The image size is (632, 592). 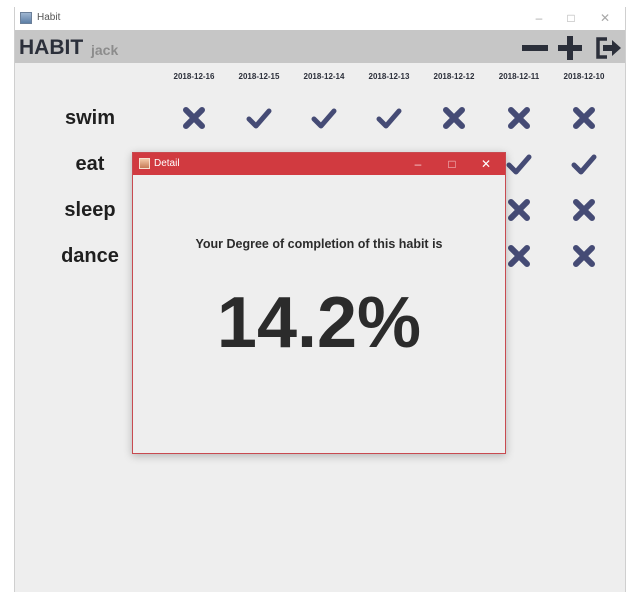 I want to click on close-button: ✕, so click(x=605, y=18).